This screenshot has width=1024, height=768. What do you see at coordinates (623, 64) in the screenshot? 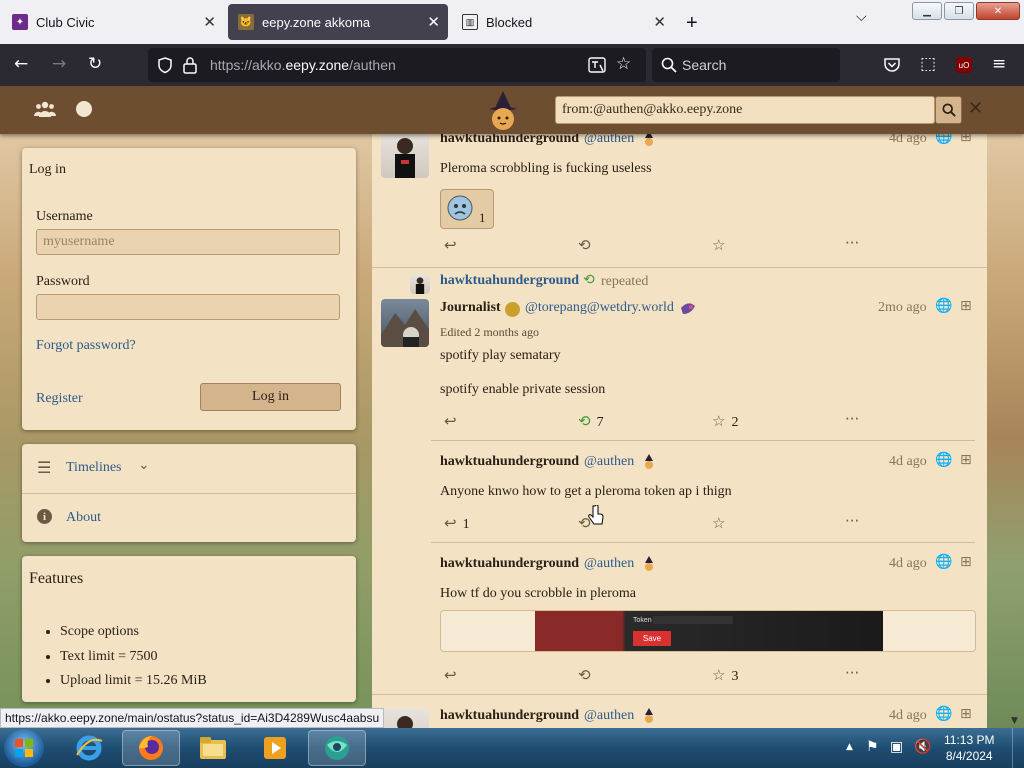
I see `bookmark-star-icon: ☆` at bounding box center [623, 64].